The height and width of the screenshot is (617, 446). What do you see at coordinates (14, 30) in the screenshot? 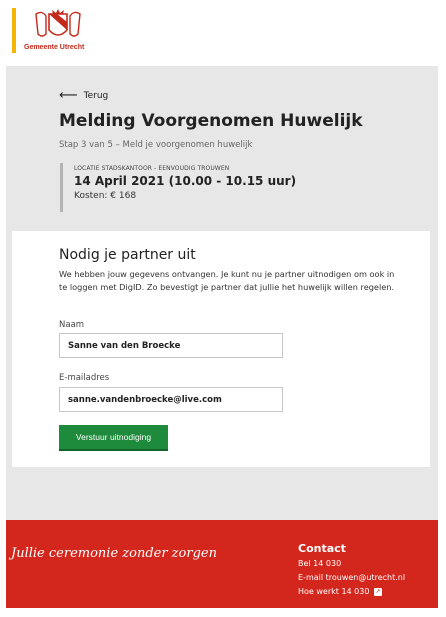
I see `header-accent-bar` at bounding box center [14, 30].